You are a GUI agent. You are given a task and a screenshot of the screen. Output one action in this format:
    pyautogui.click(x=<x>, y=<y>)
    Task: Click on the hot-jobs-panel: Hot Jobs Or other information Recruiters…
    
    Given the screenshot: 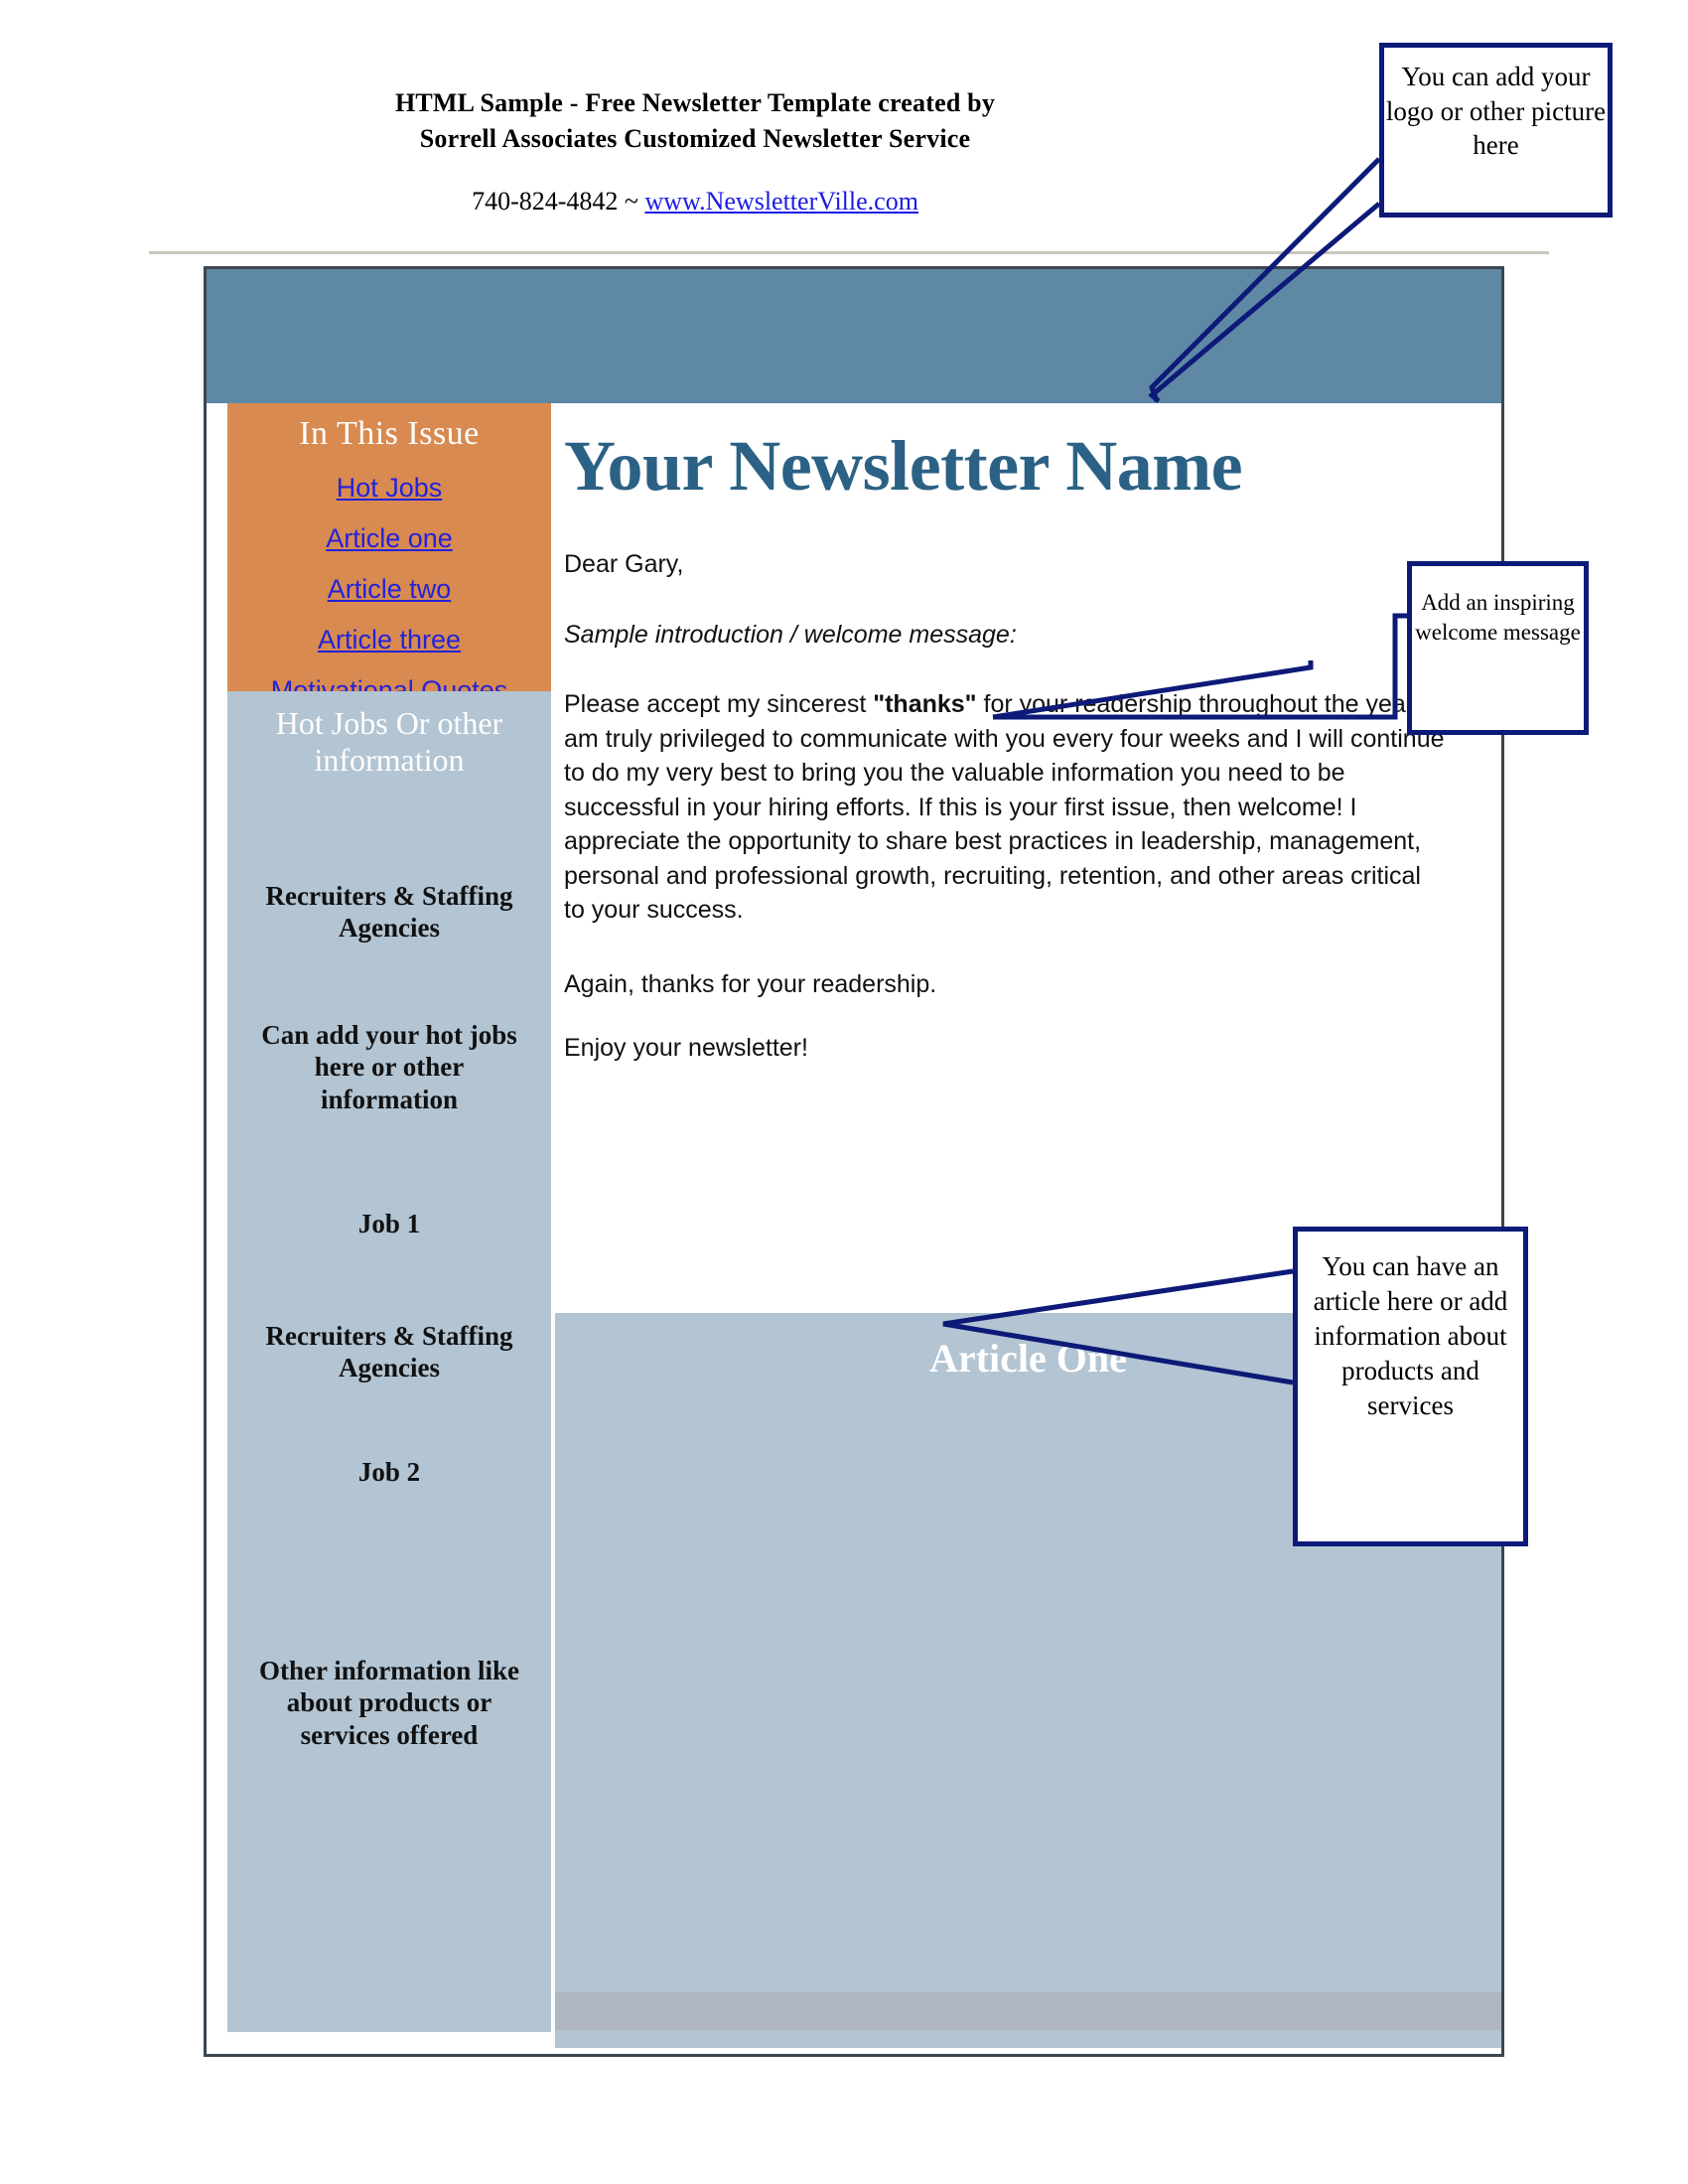 What is the action you would take?
    pyautogui.click(x=389, y=1361)
    